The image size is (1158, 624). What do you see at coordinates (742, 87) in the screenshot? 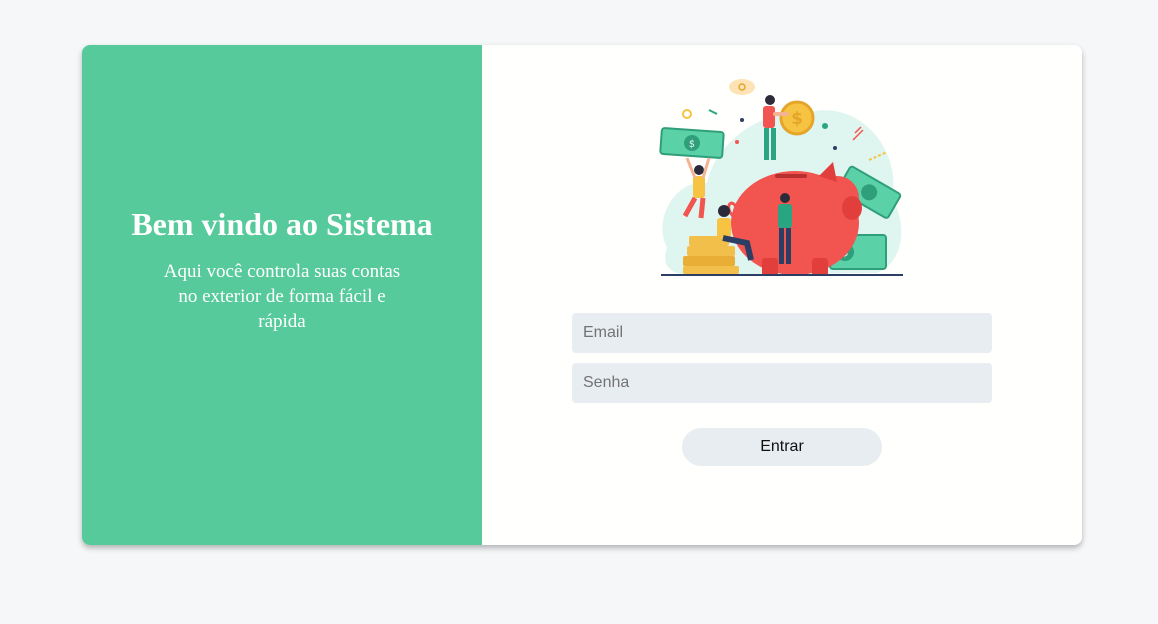
I see `chat-bubble-icon` at bounding box center [742, 87].